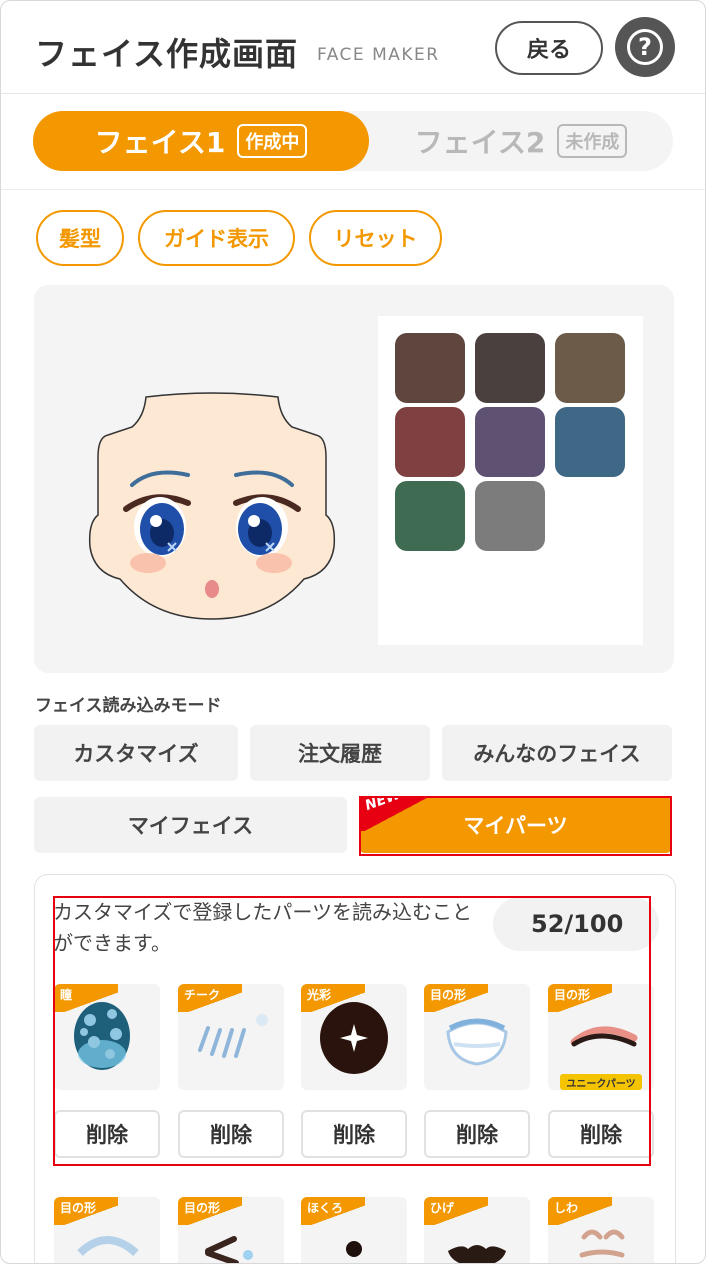 The width and height of the screenshot is (706, 1264). I want to click on part-category-label: しわ, so click(566, 1208).